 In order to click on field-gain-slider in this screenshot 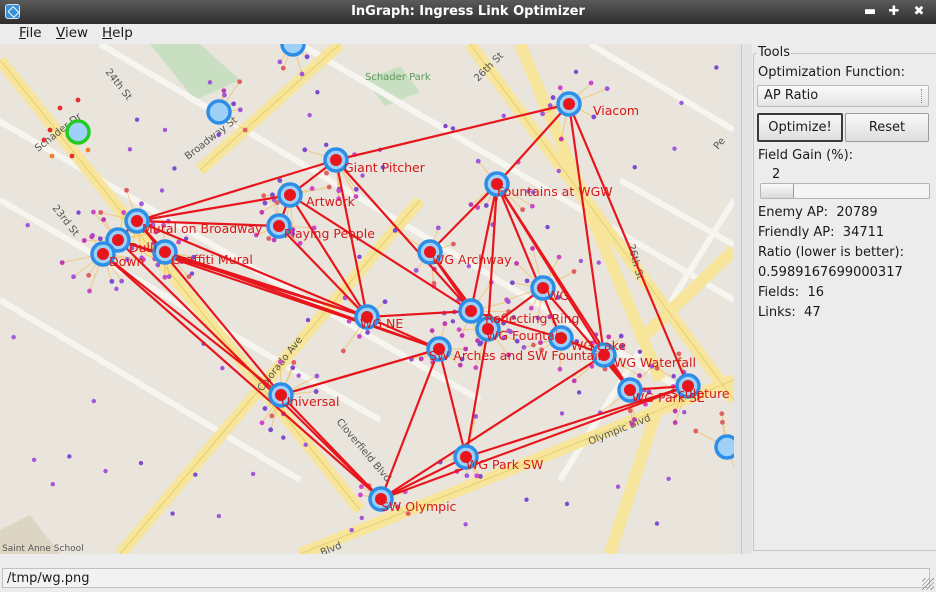, I will do `click(845, 191)`.